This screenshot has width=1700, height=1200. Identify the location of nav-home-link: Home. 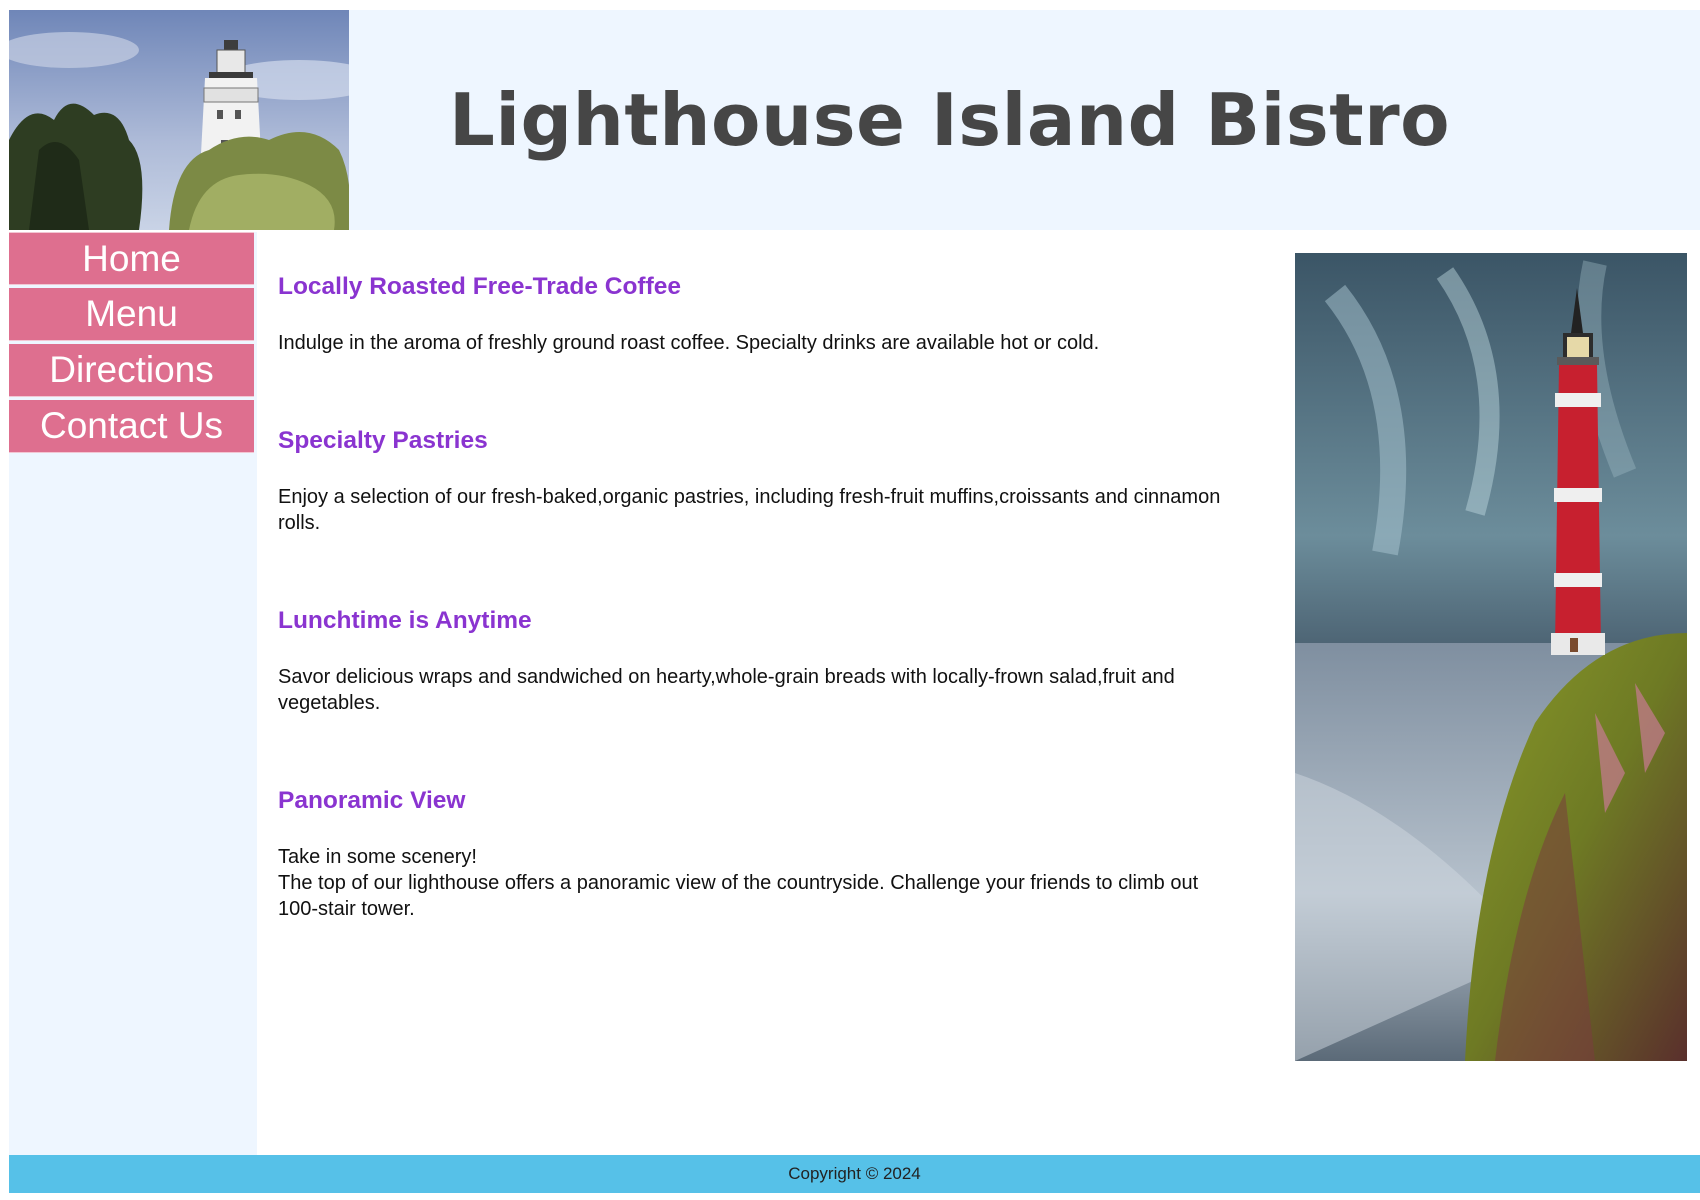
(131, 258).